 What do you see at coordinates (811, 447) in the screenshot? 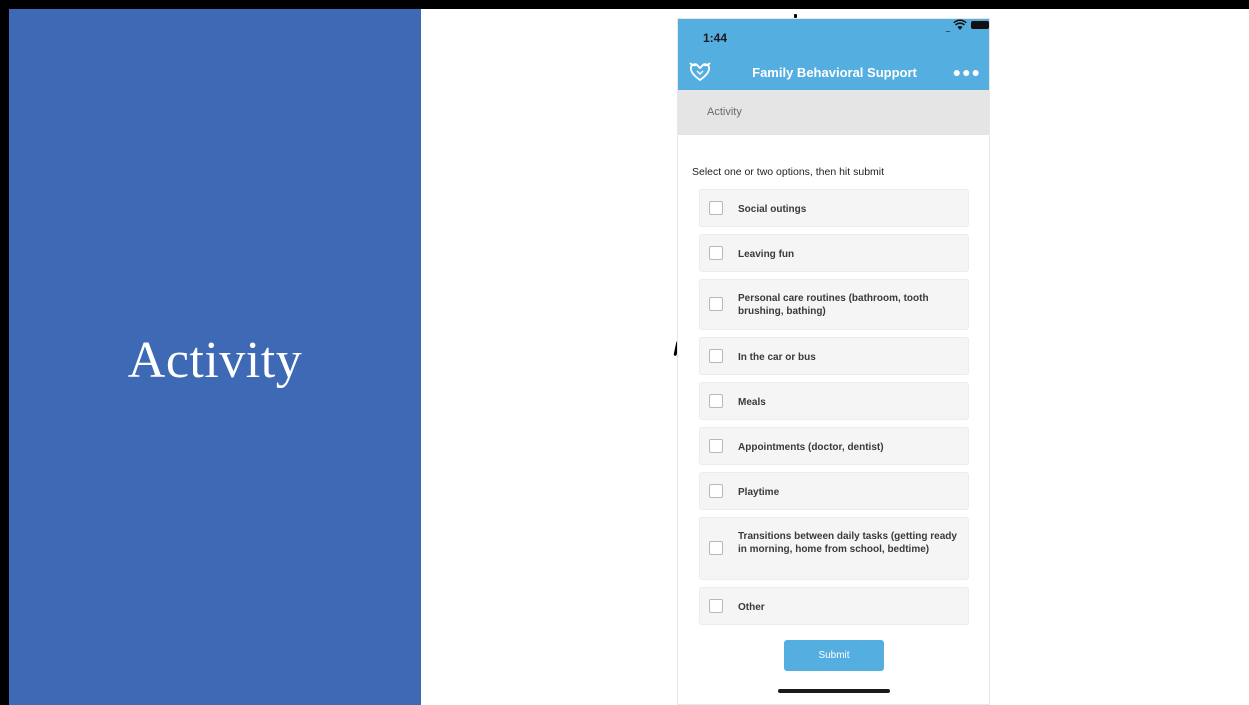
I see `option-label: Appointments (doctor, dentist)` at bounding box center [811, 447].